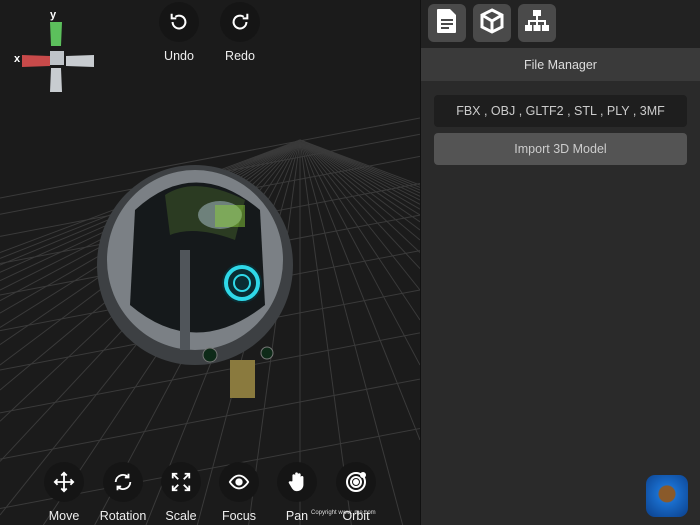  I want to click on orbit-icon, so click(356, 482).